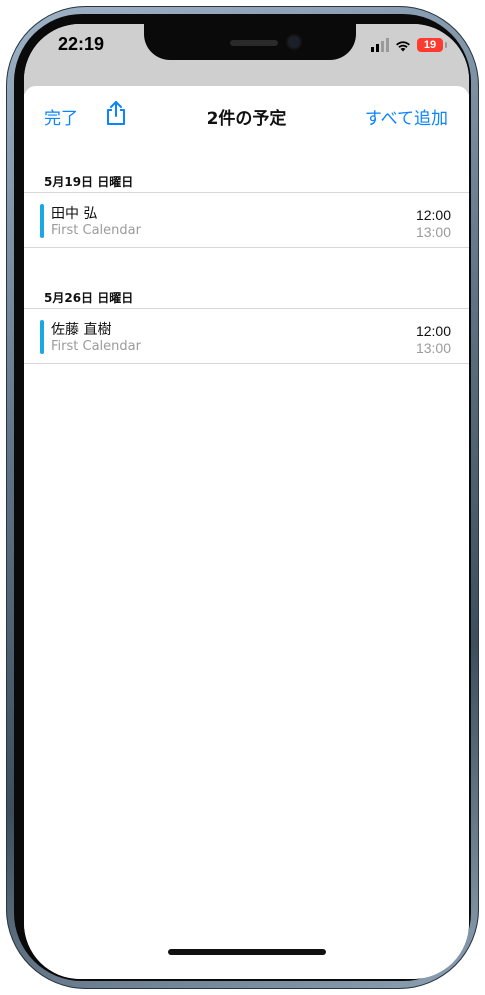 The height and width of the screenshot is (995, 485). Describe the element at coordinates (81, 330) in the screenshot. I see `event-title: 佐藤 直樹` at that location.